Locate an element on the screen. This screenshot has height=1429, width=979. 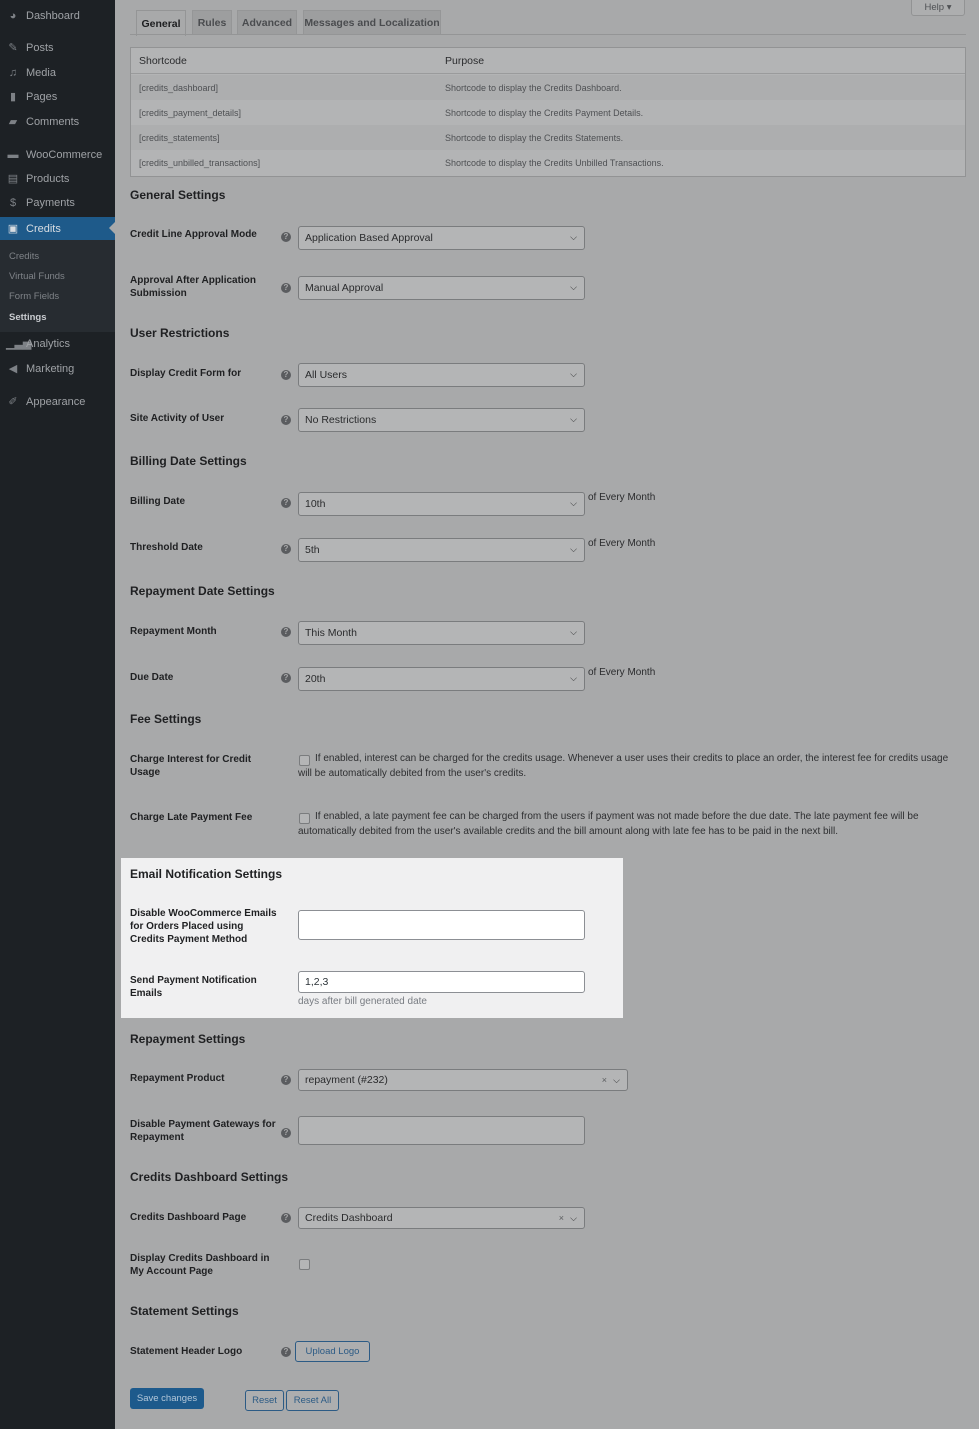
label-threshold-date: Threshold Date is located at coordinates (166, 547).